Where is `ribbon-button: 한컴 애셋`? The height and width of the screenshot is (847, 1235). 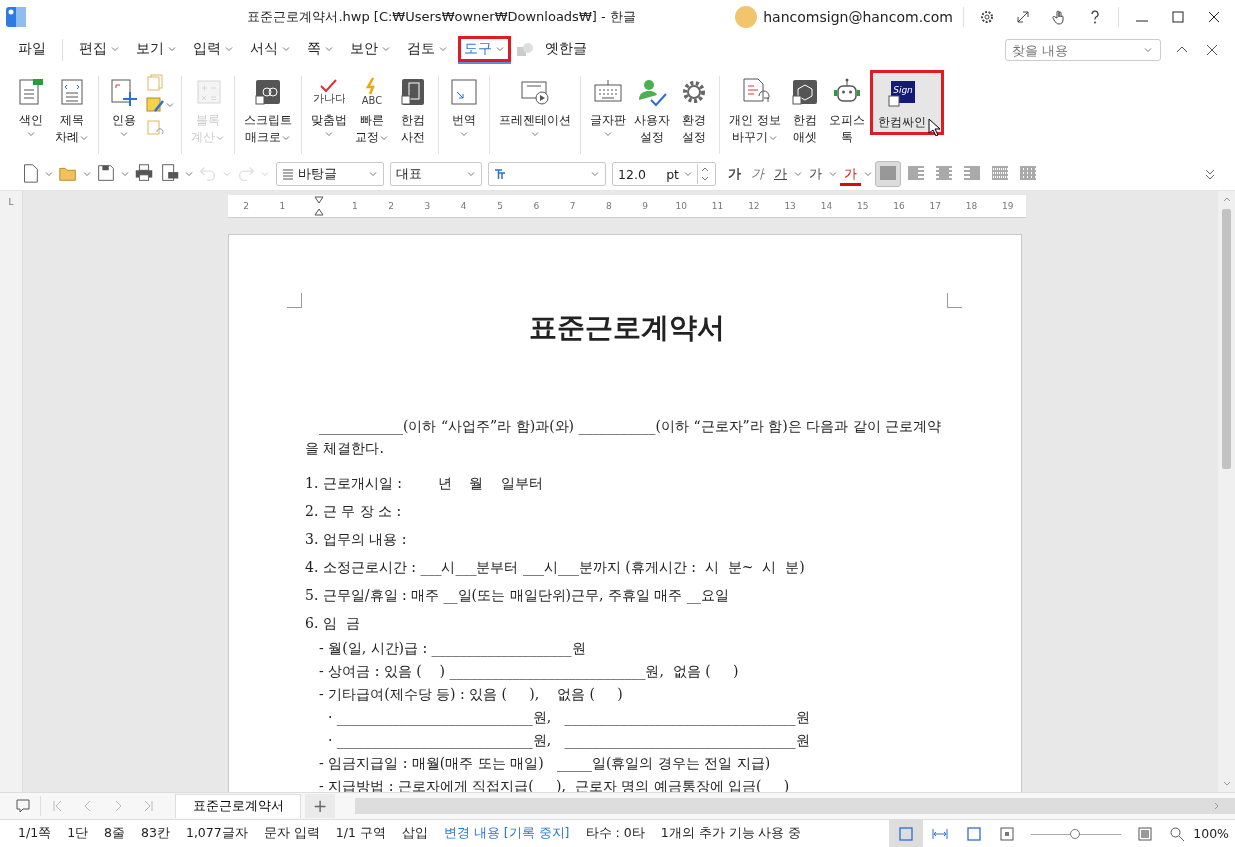
ribbon-button: 한컴 애셋 is located at coordinates (804, 109).